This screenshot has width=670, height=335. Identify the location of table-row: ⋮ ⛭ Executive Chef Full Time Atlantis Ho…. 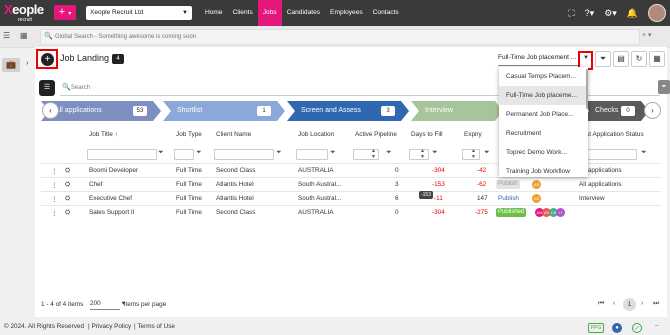
(351, 198).